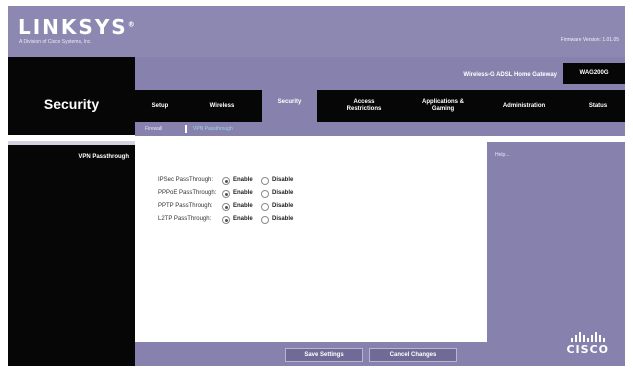  Describe the element at coordinates (187, 193) in the screenshot. I see `pppoe-label: PPPoE PassThrough:` at that location.